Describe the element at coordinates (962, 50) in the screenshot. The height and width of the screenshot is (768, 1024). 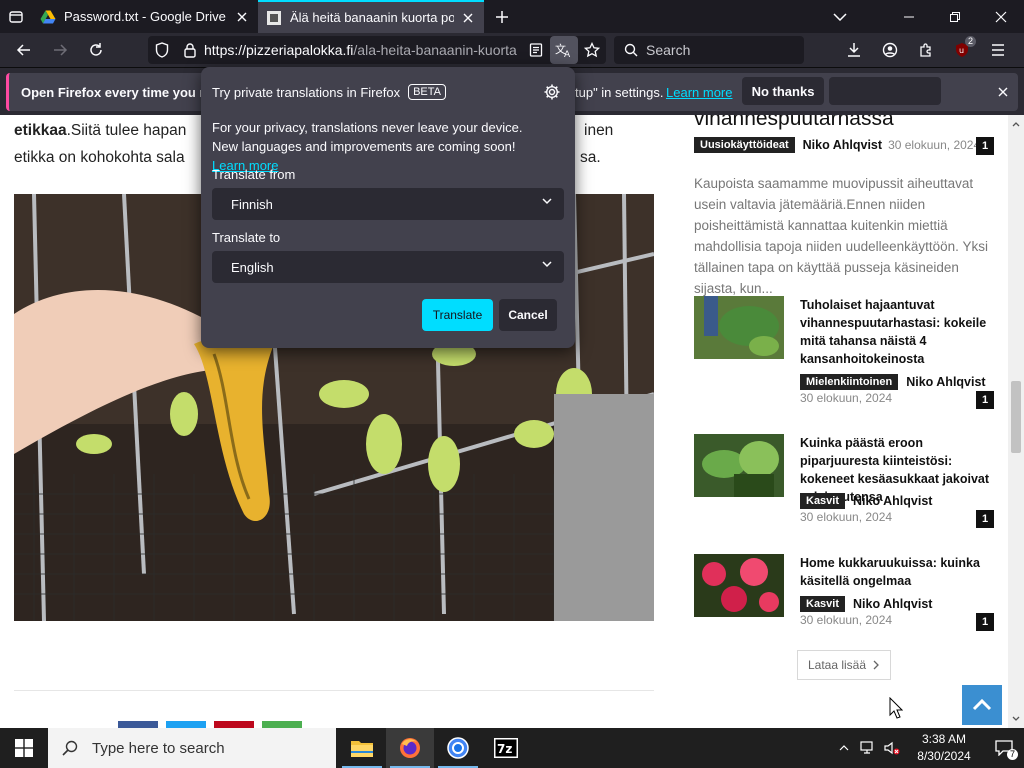
I see `ublock-extension-button: u 2` at that location.